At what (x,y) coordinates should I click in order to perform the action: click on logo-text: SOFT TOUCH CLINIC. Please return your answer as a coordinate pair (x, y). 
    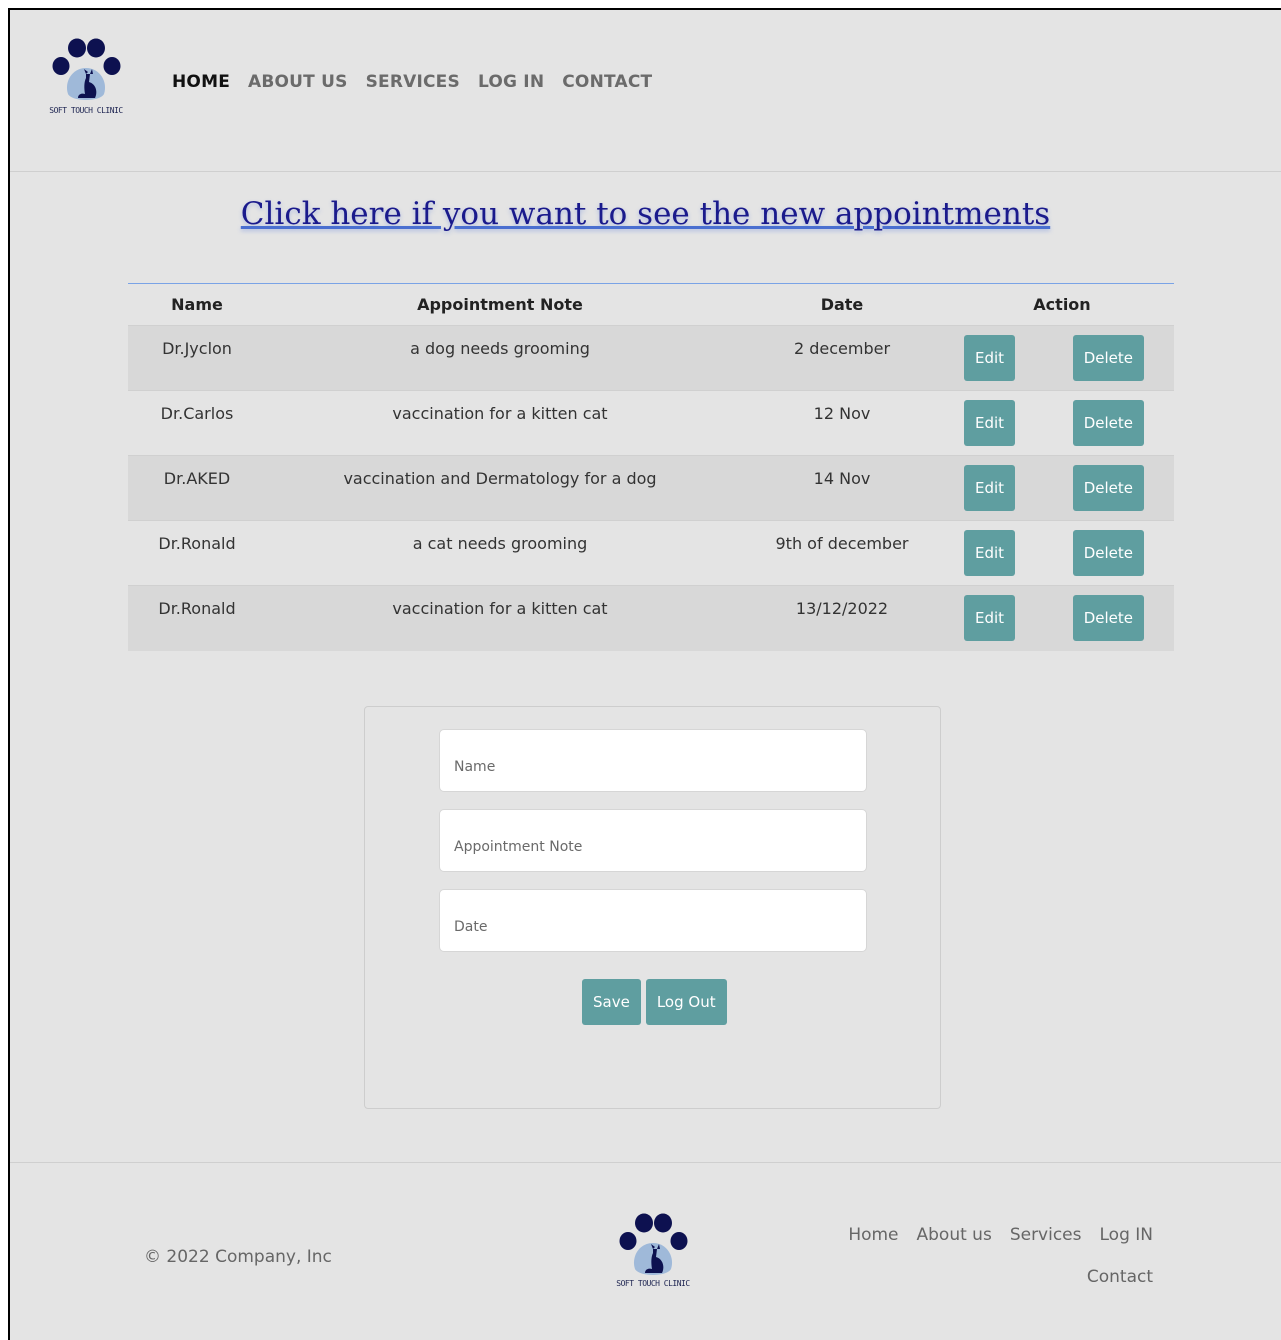
    Looking at the image, I should click on (86, 110).